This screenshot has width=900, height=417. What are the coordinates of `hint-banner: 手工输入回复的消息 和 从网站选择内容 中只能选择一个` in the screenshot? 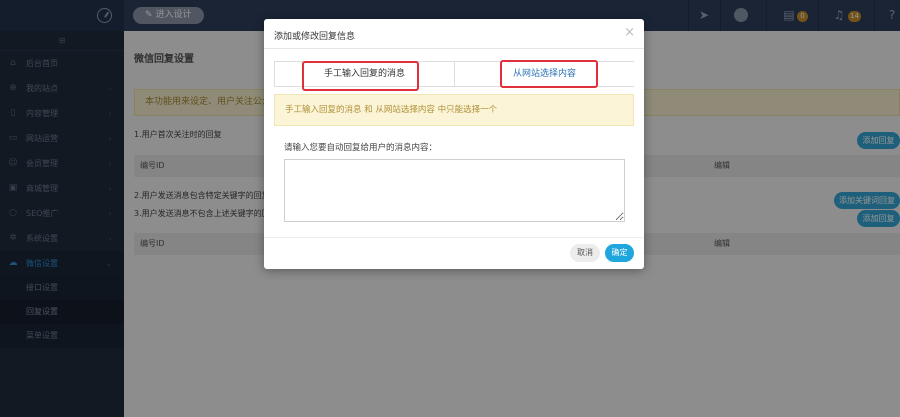 It's located at (454, 110).